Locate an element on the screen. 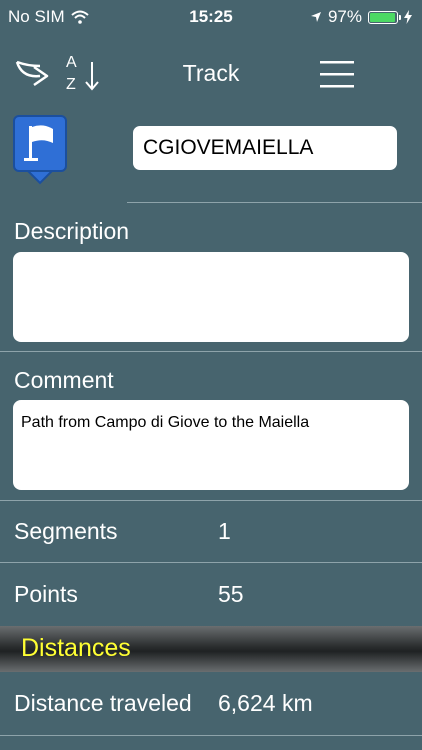  hamburger-menu-icon is located at coordinates (337, 74).